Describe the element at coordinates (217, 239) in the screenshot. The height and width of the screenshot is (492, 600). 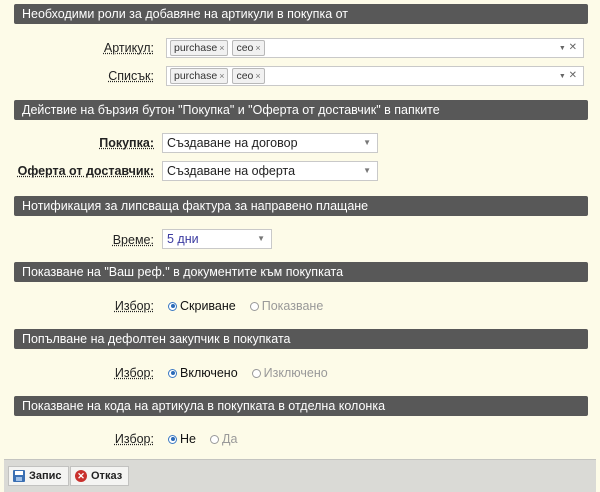
I see `notification-time-select: 5 дни ▼` at that location.